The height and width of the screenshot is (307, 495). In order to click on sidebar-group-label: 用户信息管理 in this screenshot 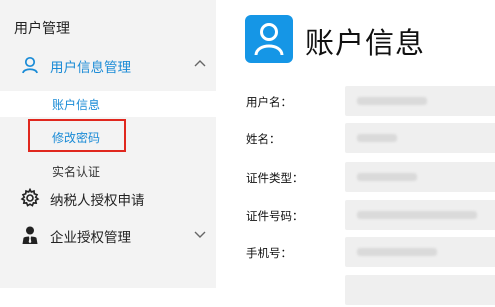, I will do `click(90, 68)`.